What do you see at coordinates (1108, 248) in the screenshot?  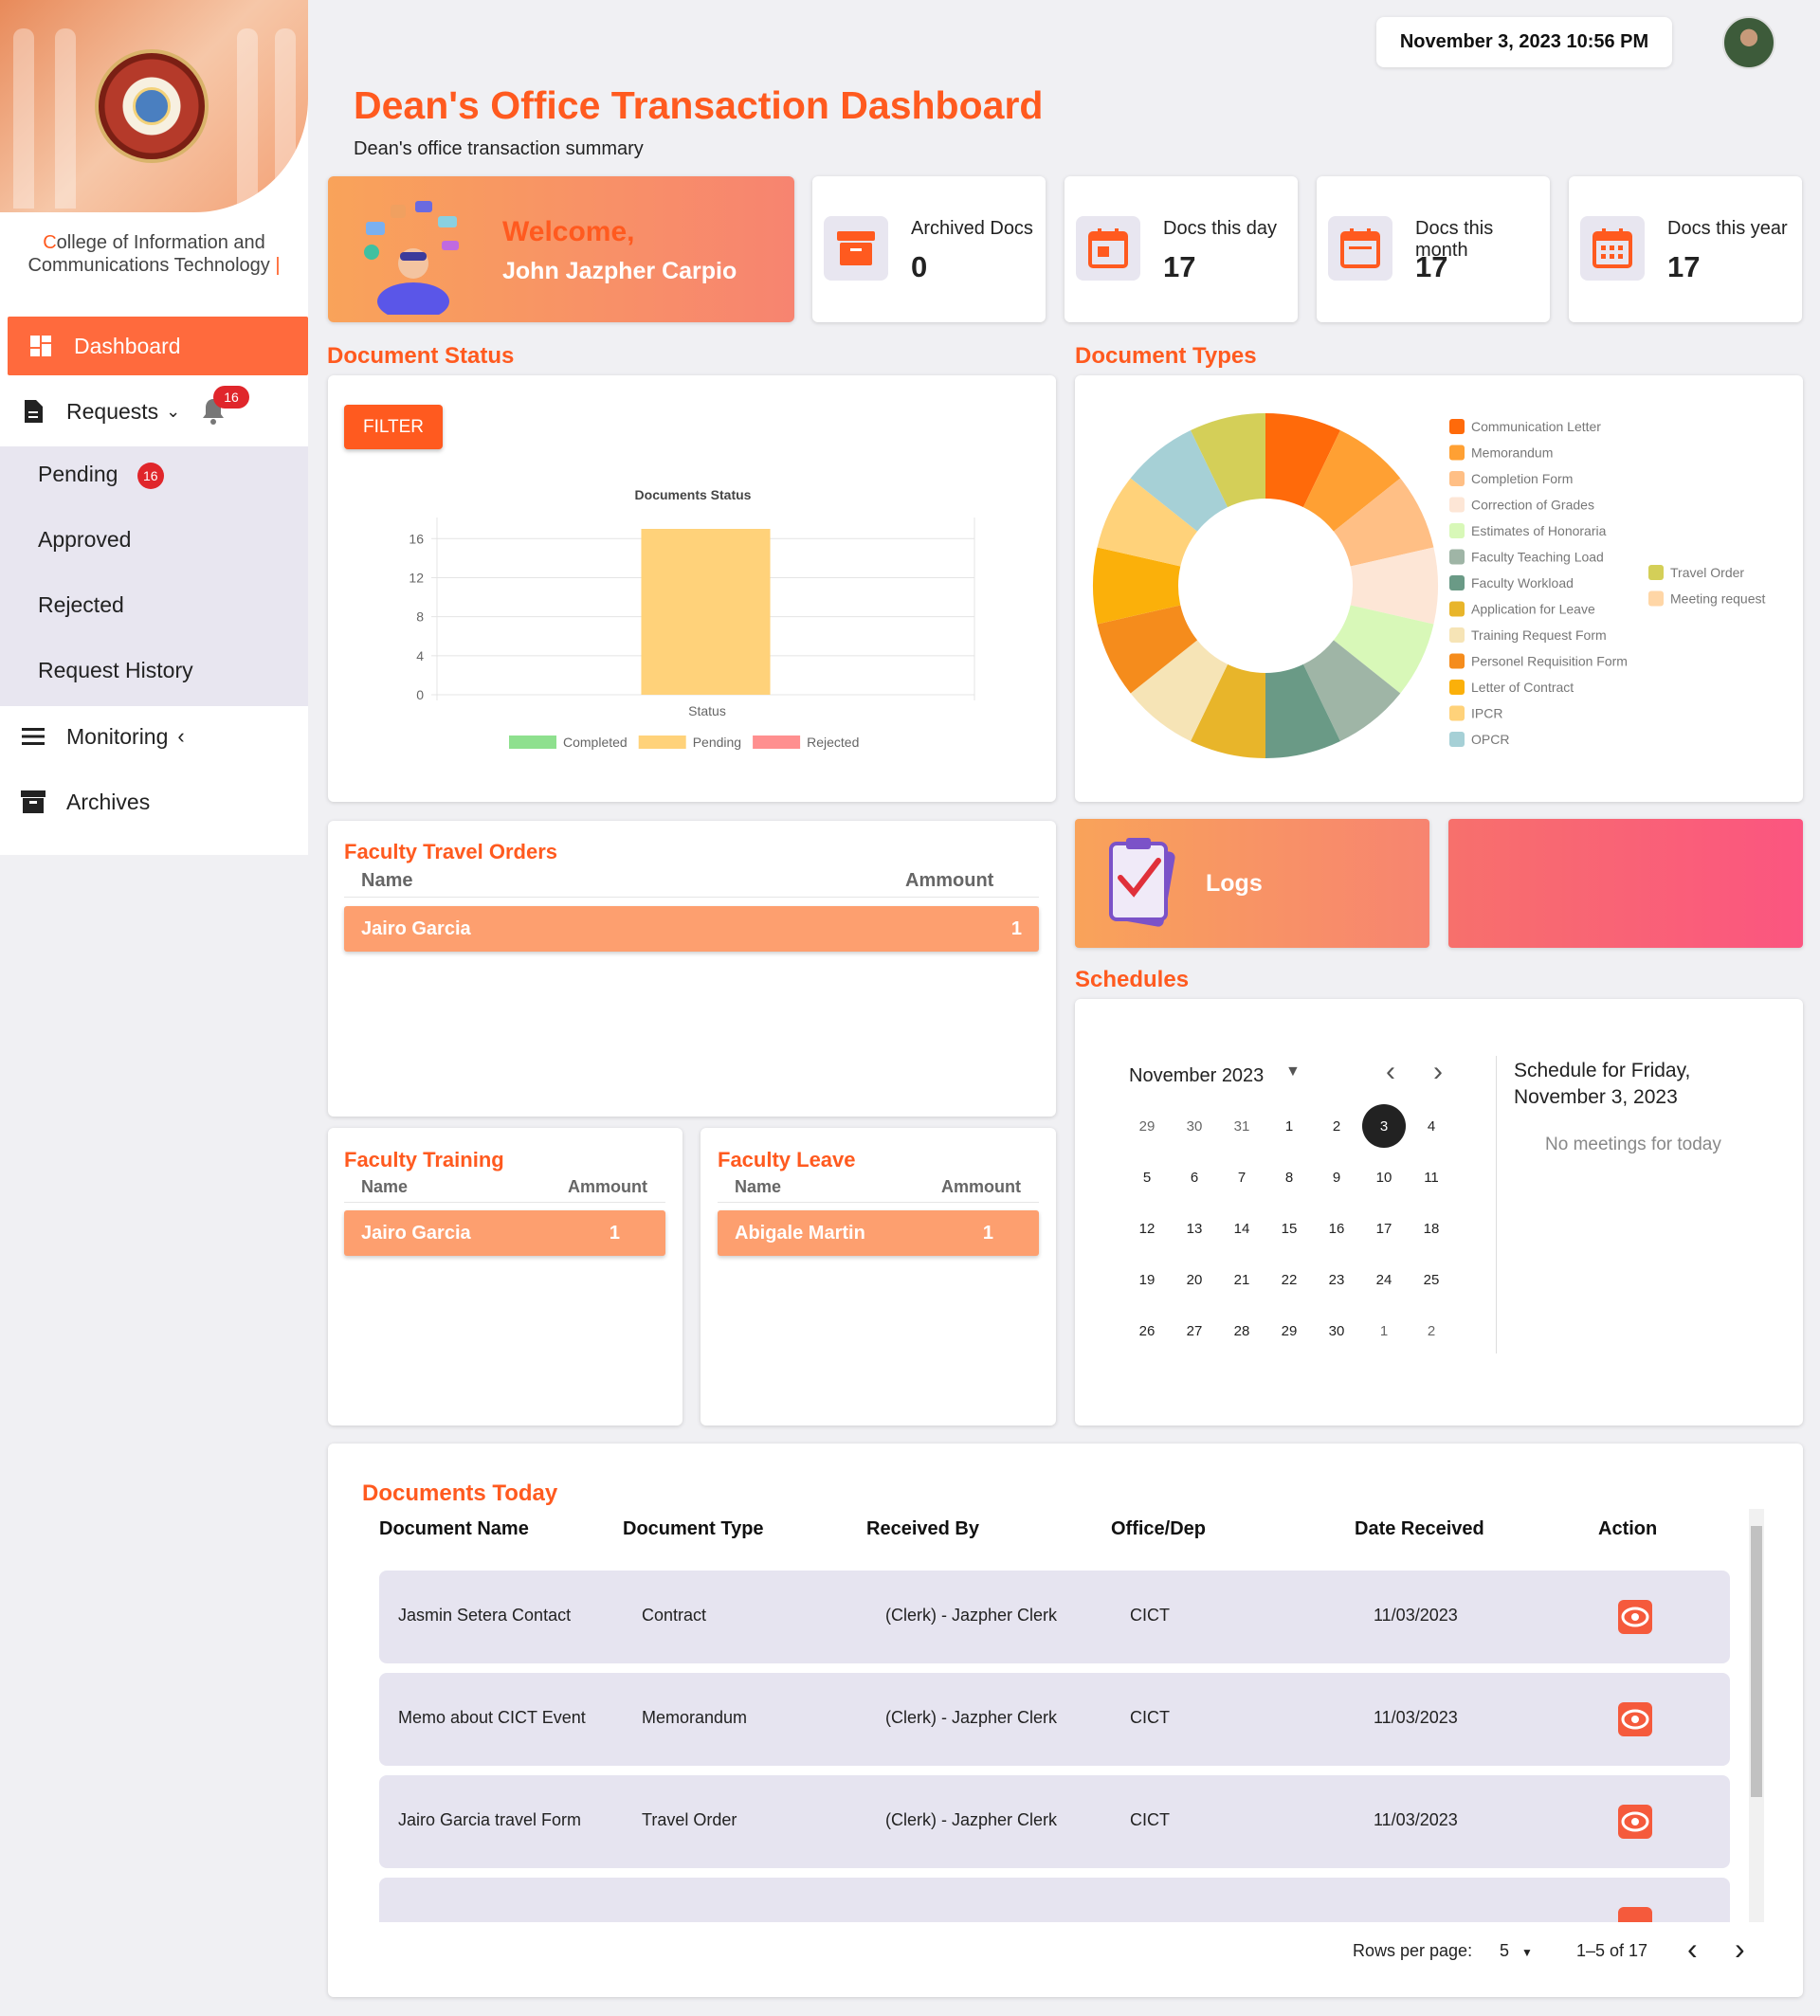 I see `calendar-day-icon` at bounding box center [1108, 248].